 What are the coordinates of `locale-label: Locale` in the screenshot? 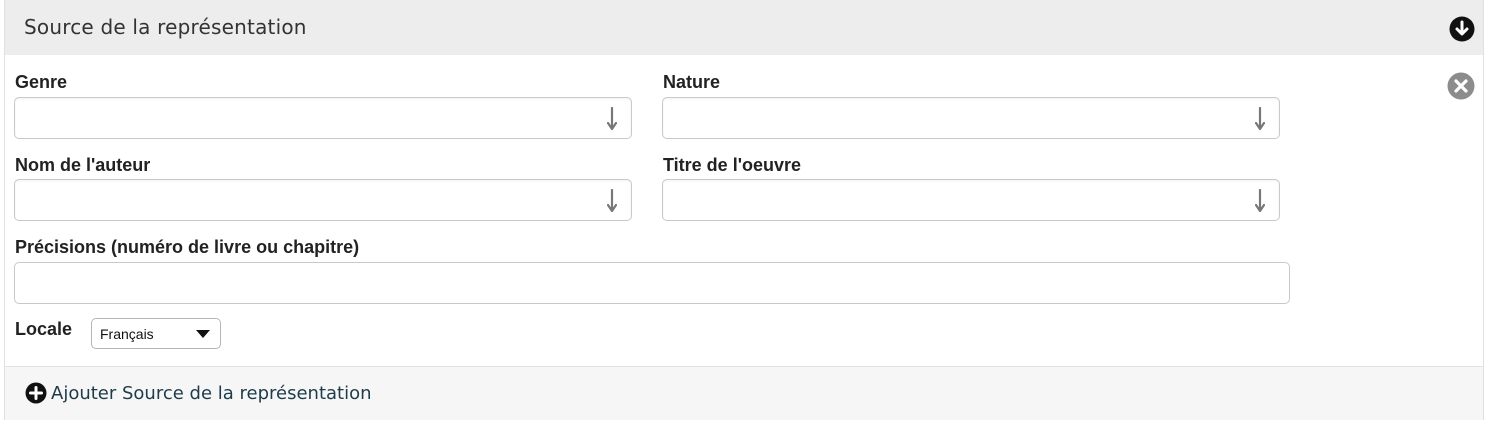 It's located at (44, 329).